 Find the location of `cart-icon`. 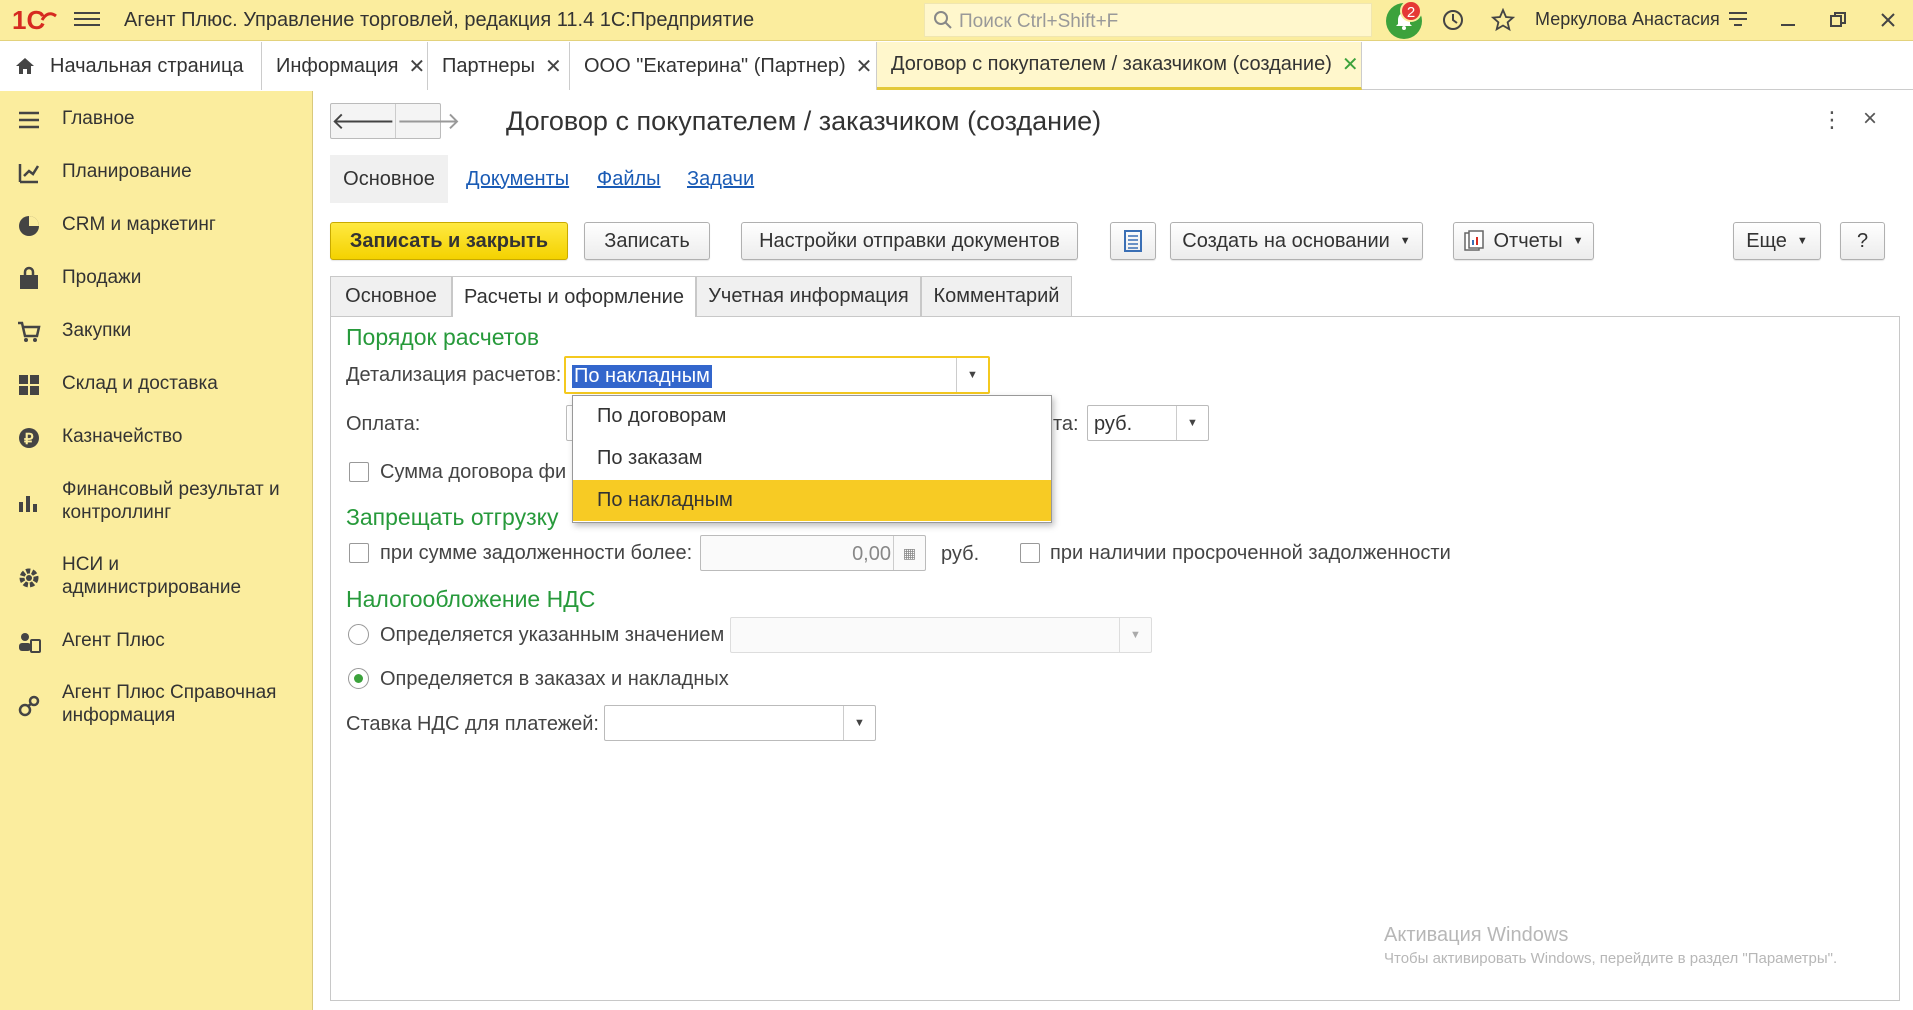

cart-icon is located at coordinates (29, 331).